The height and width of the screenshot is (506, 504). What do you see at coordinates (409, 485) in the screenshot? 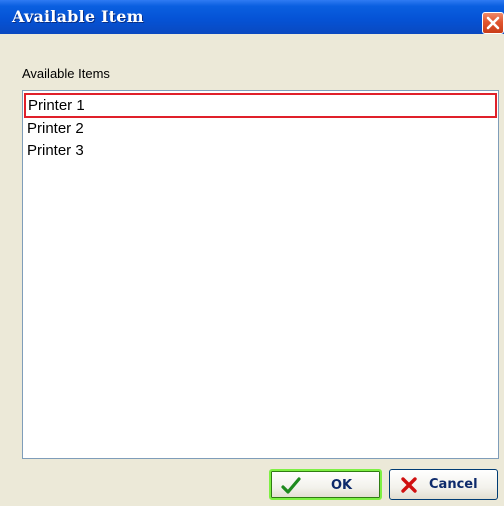
I see `x-icon` at bounding box center [409, 485].